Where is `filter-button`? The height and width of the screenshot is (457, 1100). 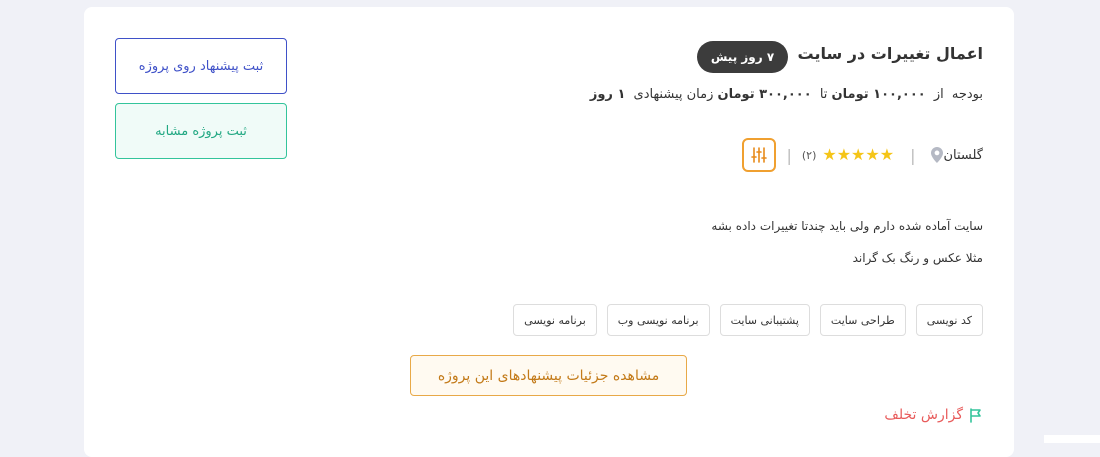 filter-button is located at coordinates (759, 155).